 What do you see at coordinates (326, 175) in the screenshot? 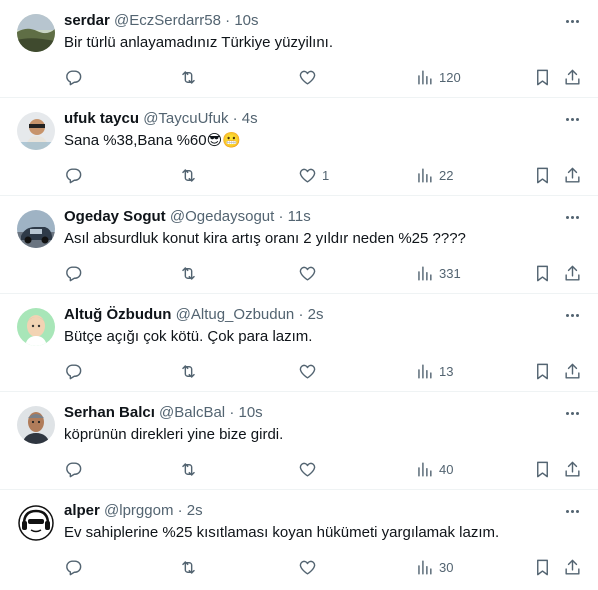
I see `like-count: 1` at bounding box center [326, 175].